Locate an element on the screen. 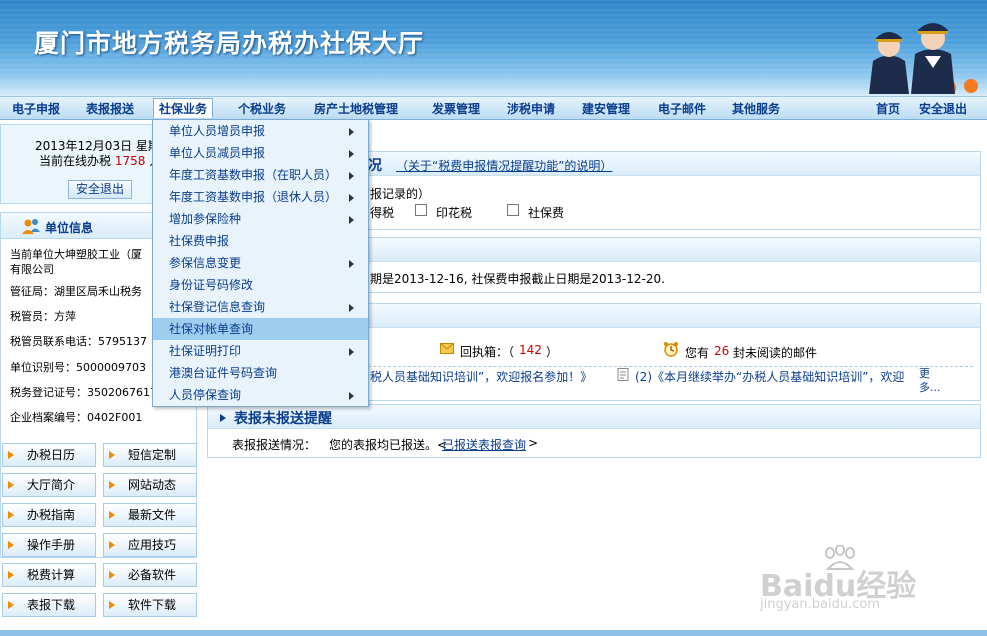 This screenshot has height=636, width=987. menu-item-label: 人员停保查询 is located at coordinates (205, 395).